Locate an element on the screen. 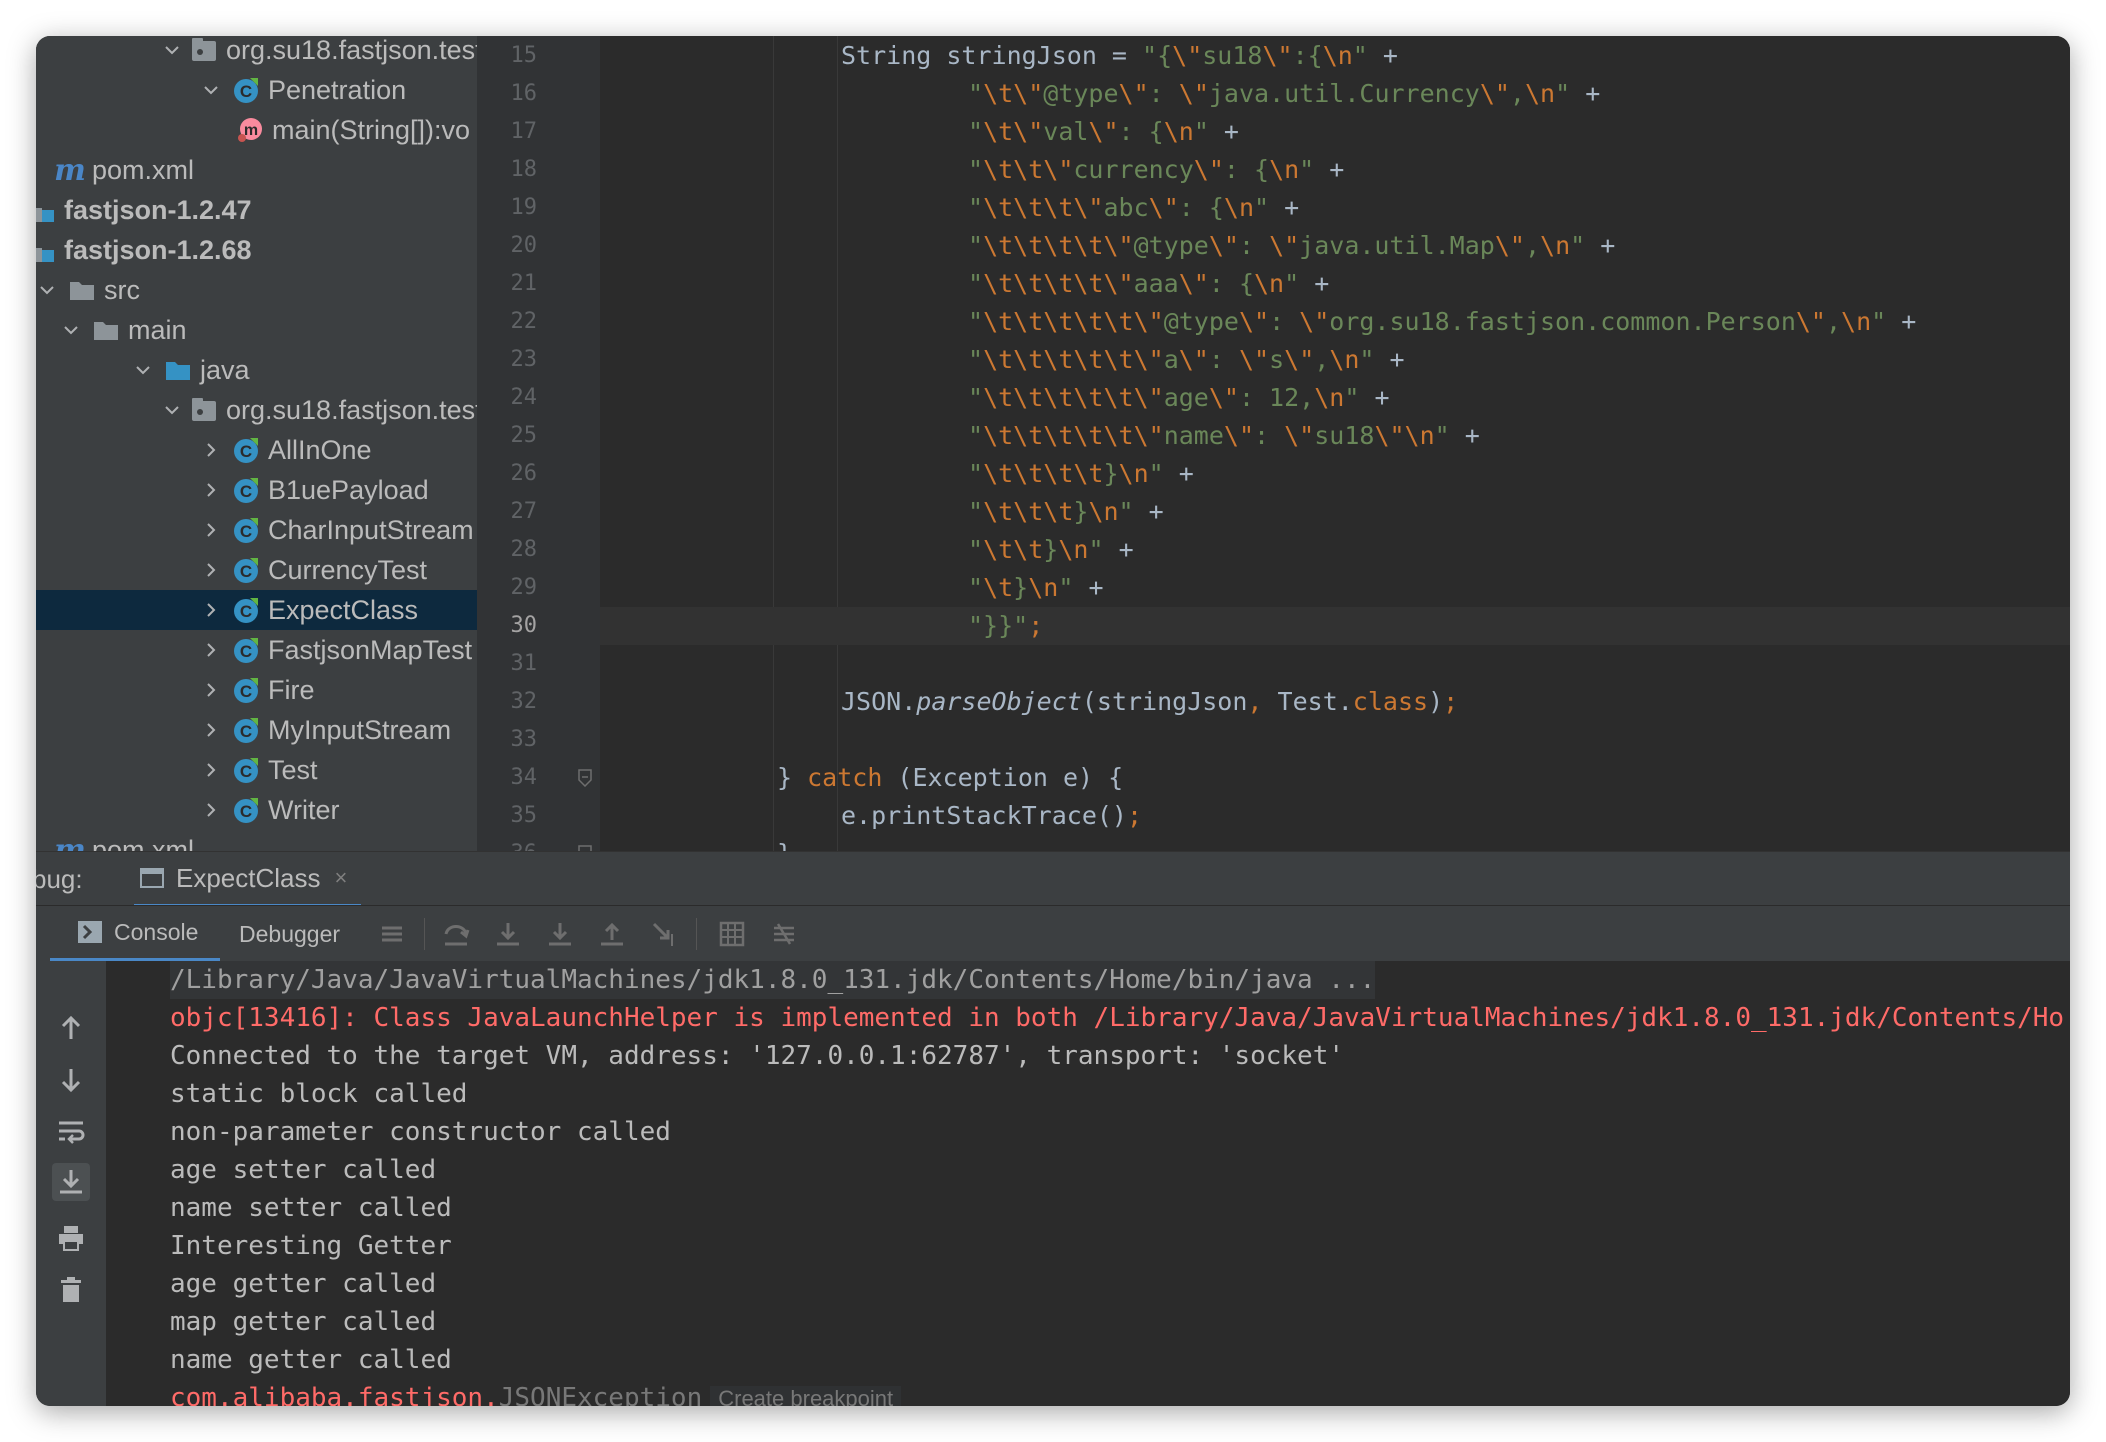 The image size is (2106, 1442). code-line: "}}"; is located at coordinates (1335, 626).